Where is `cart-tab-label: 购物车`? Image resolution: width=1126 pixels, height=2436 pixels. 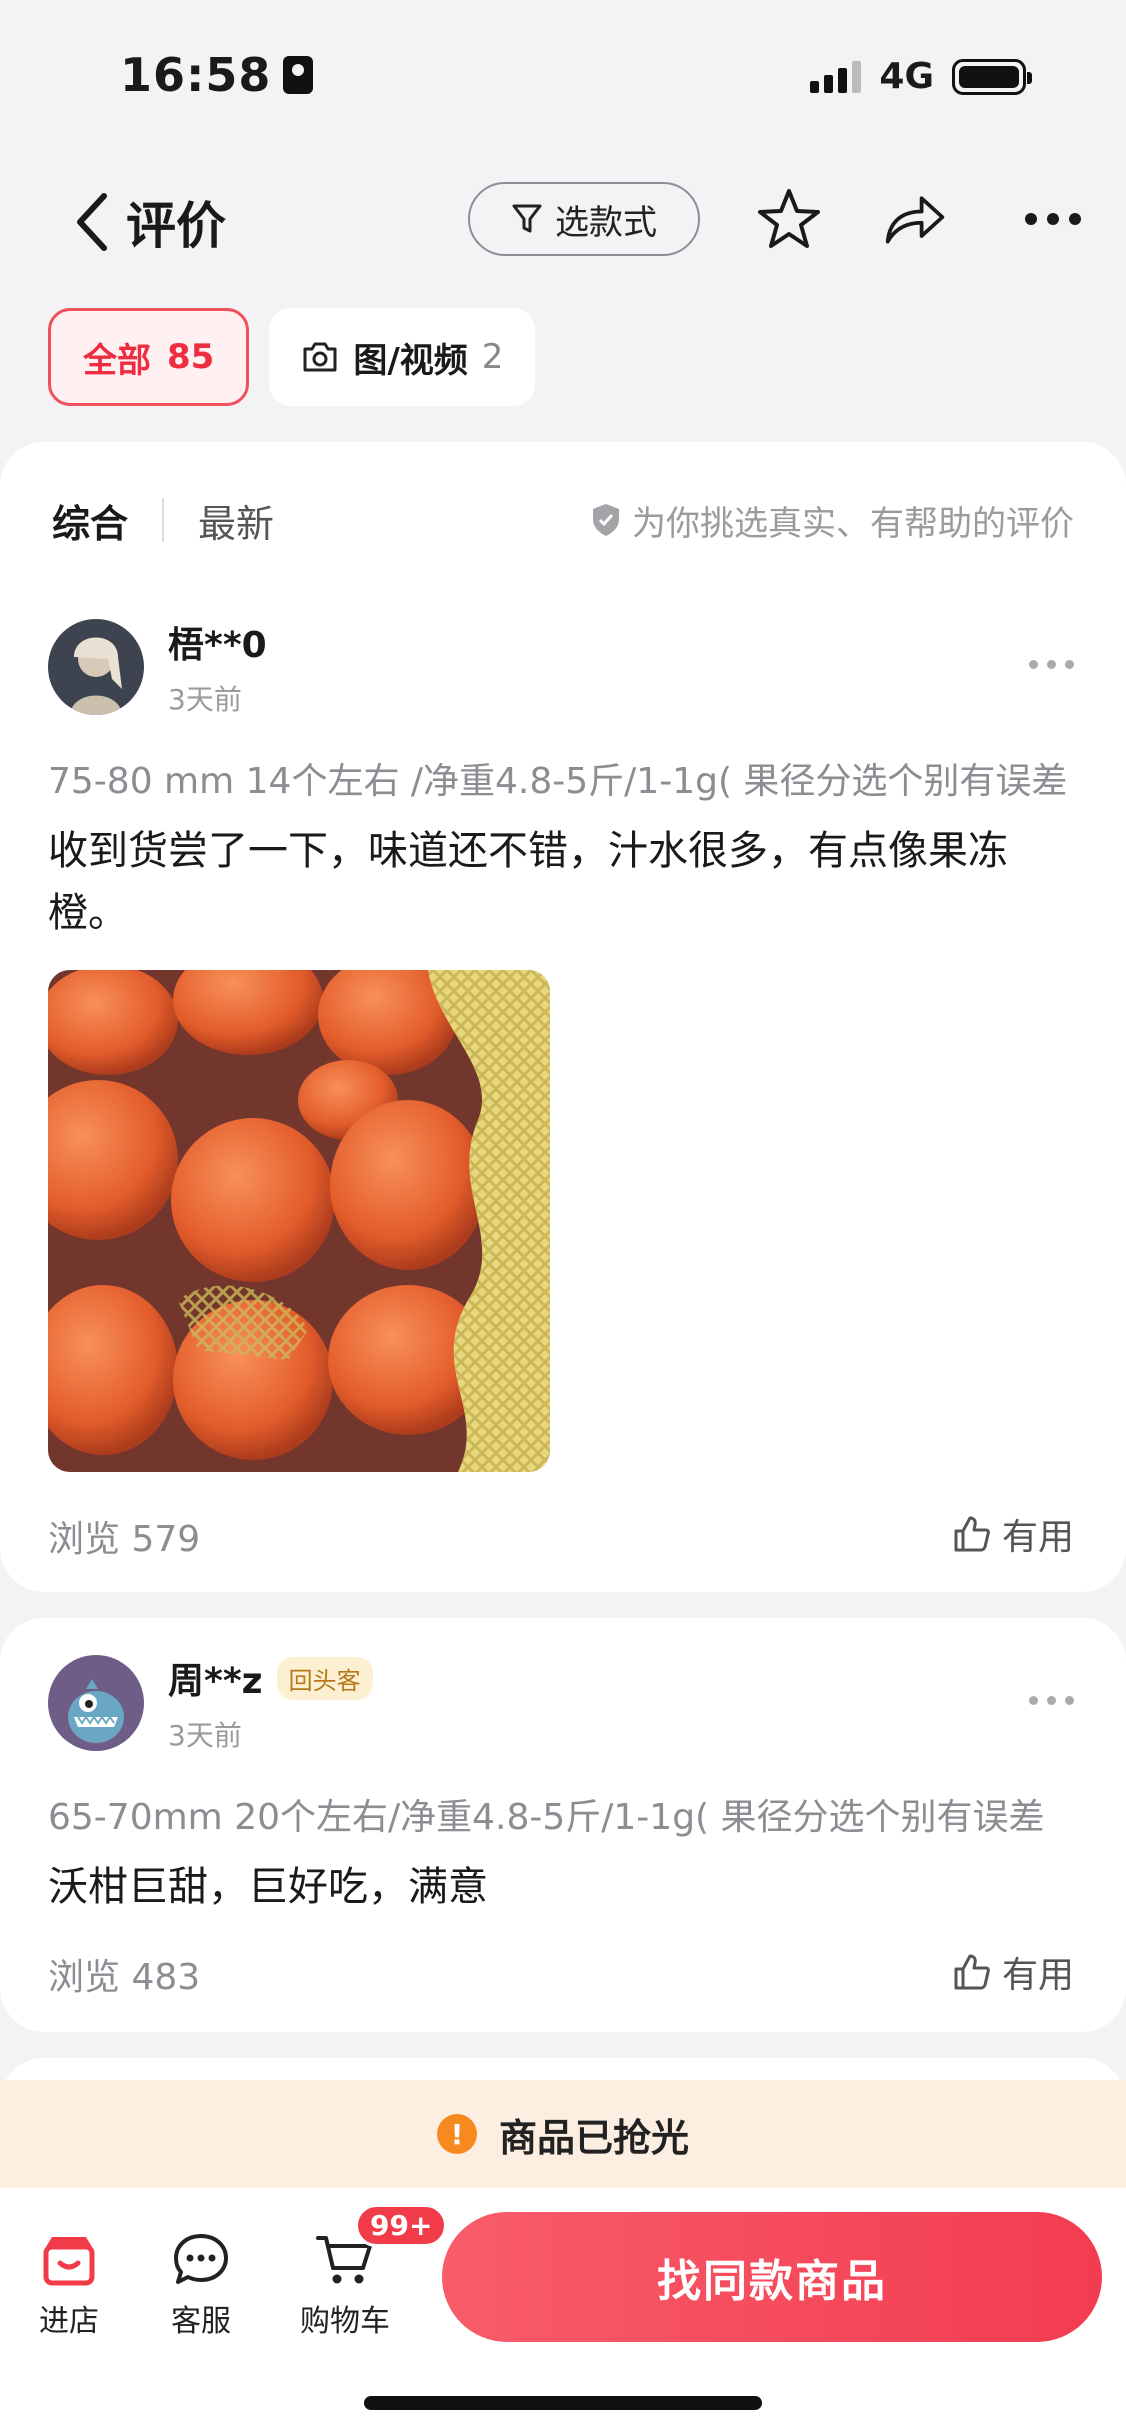 cart-tab-label: 购物车 is located at coordinates (345, 2321).